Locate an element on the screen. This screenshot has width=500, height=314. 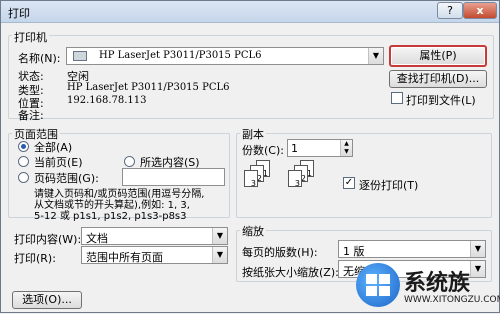
close-button: x is located at coordinates (480, 10).